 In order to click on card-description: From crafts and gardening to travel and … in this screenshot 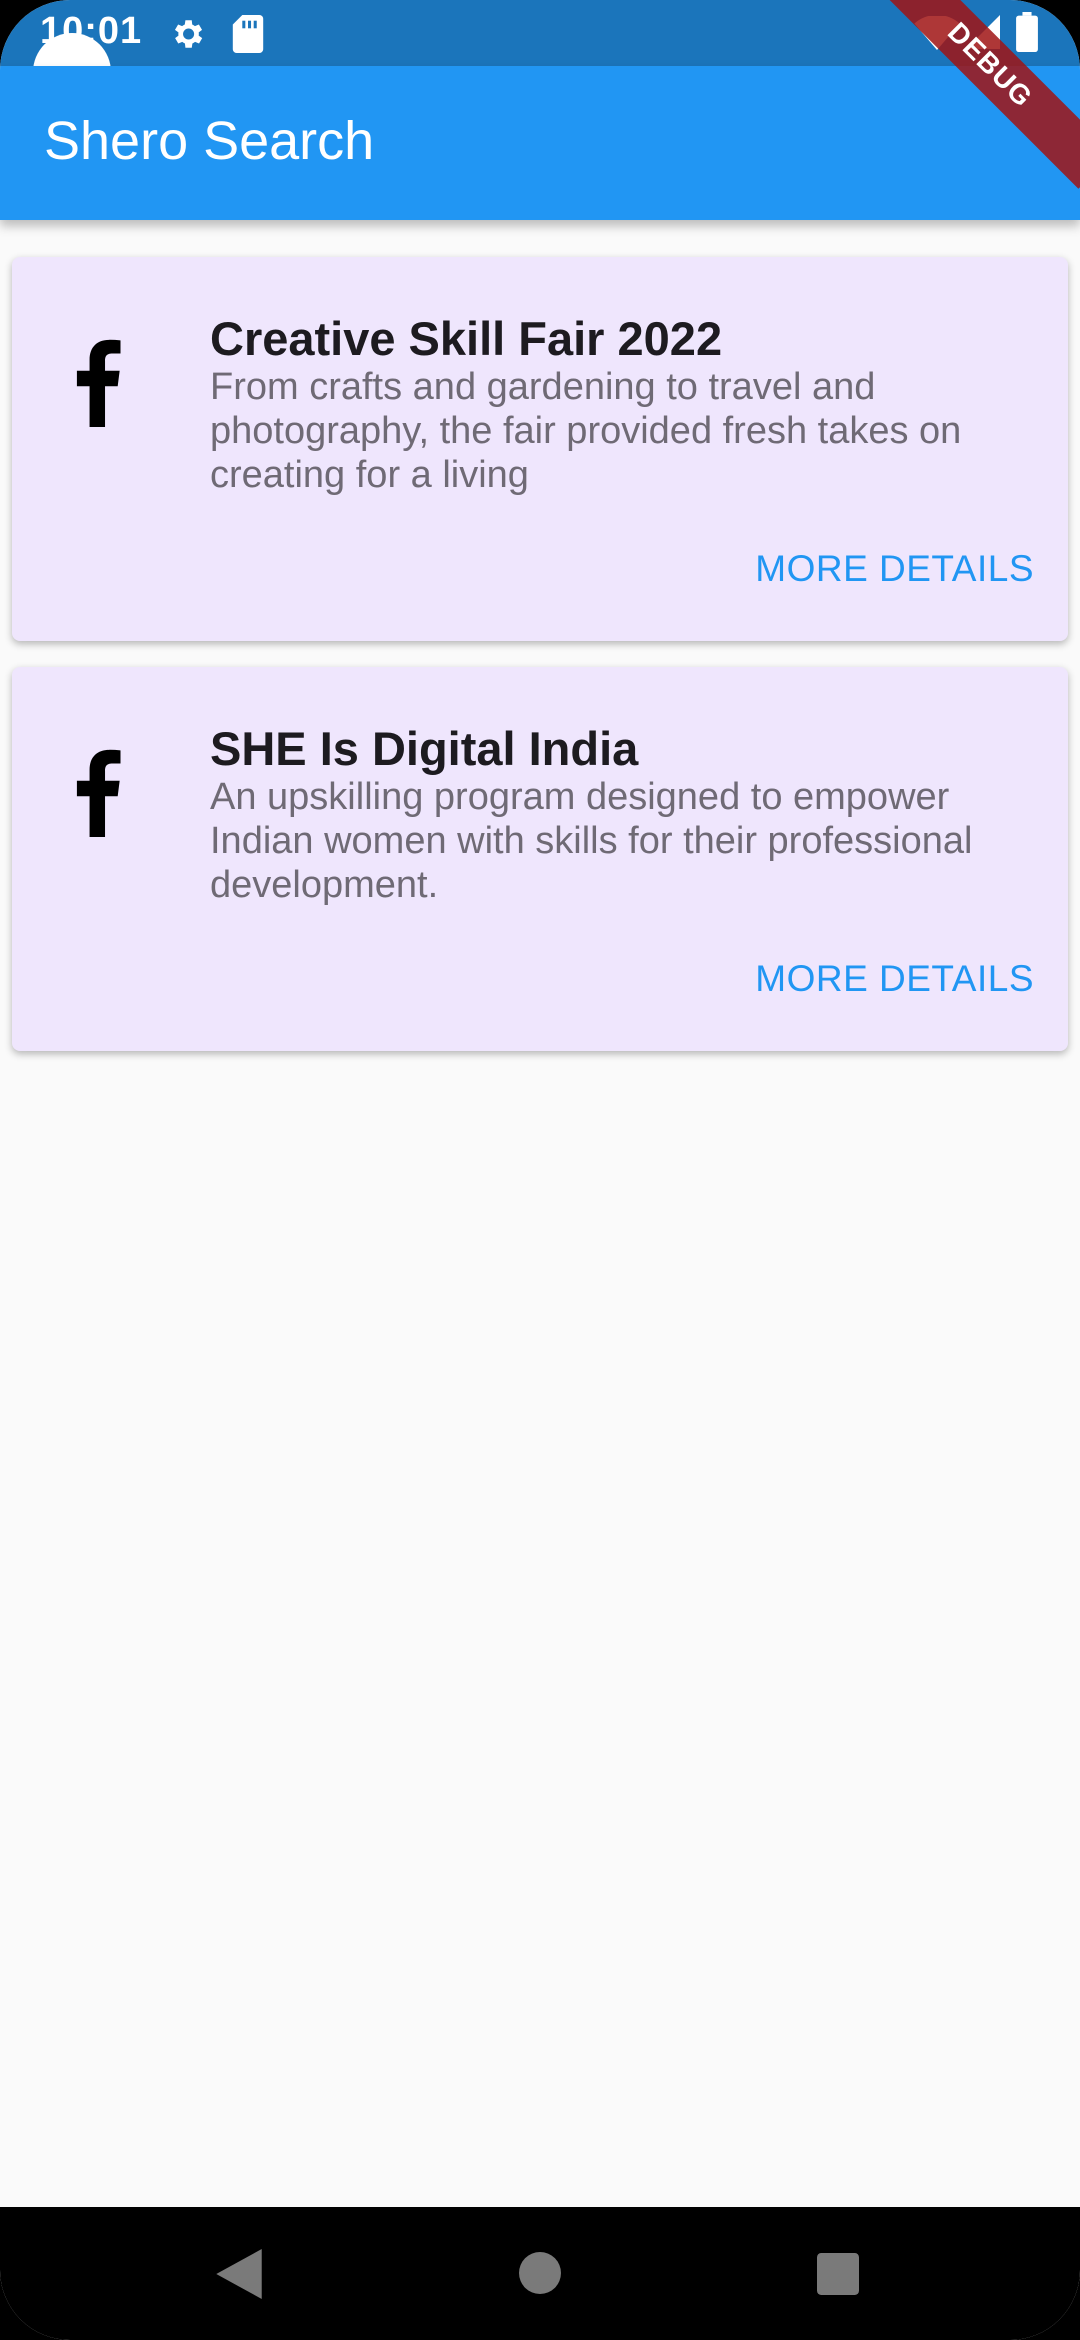, I will do `click(586, 431)`.